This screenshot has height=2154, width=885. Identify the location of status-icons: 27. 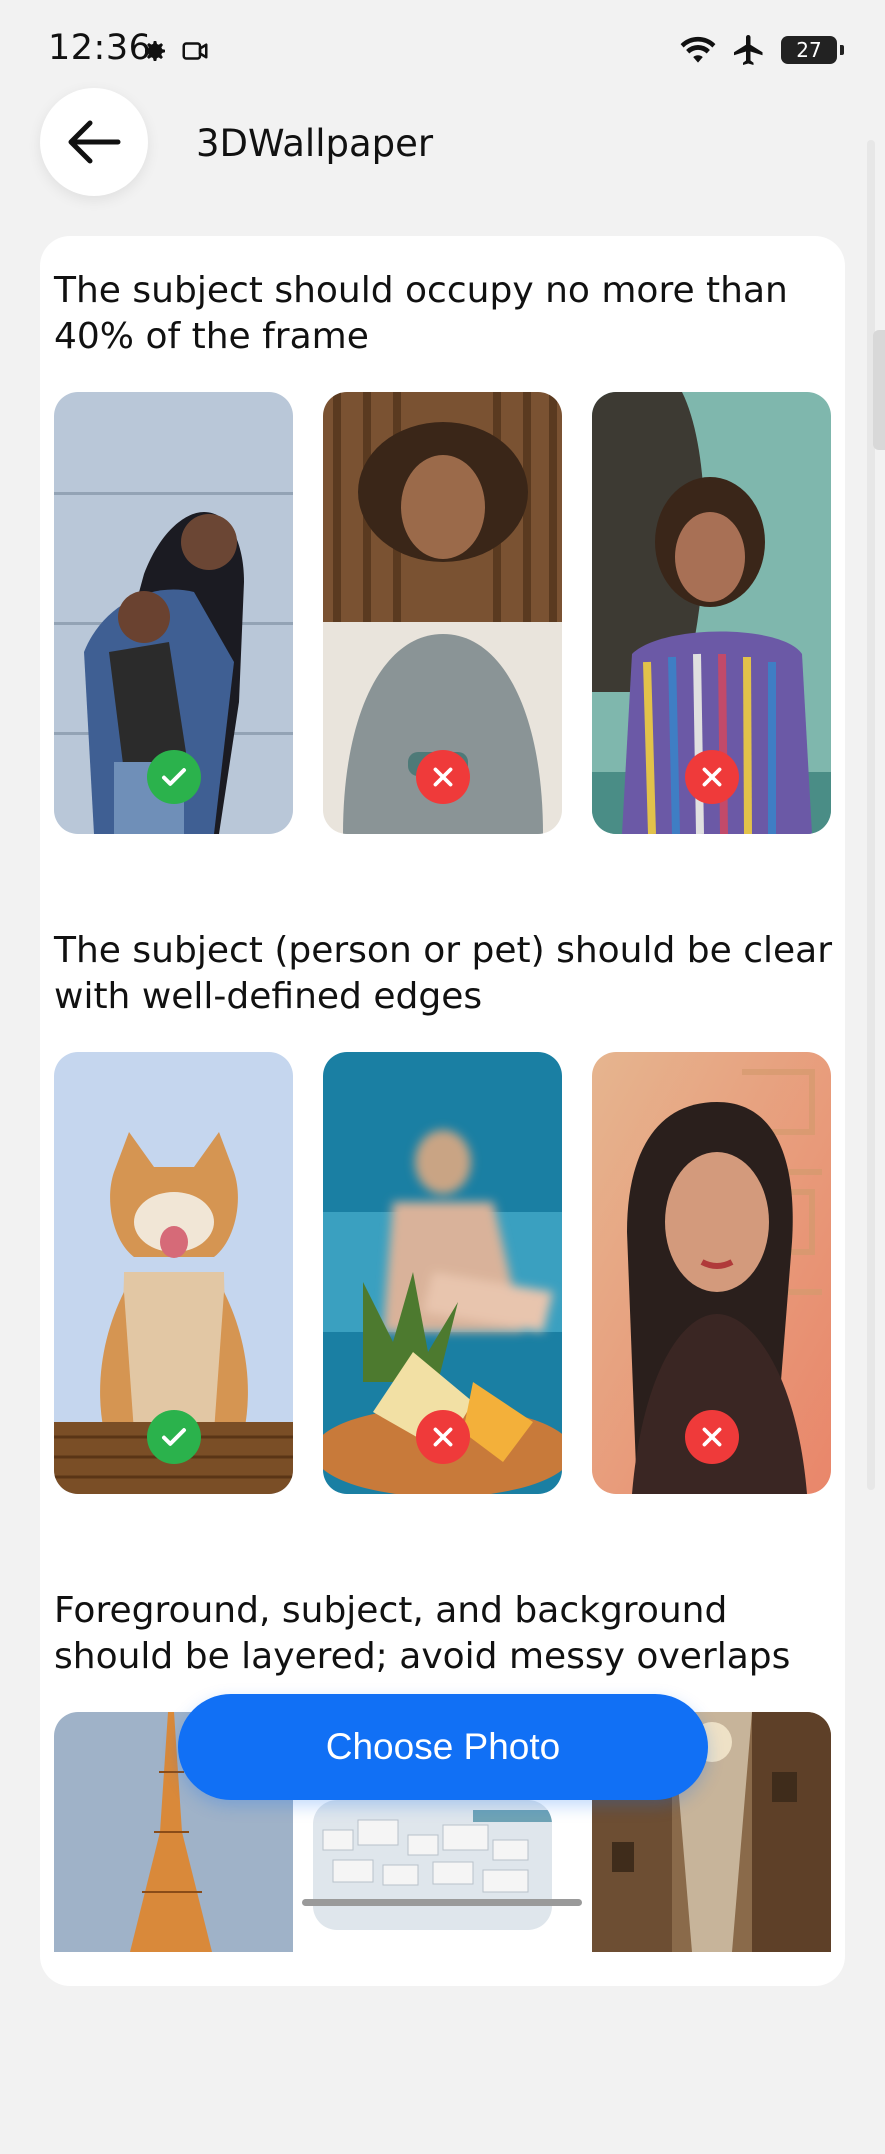
(761, 50).